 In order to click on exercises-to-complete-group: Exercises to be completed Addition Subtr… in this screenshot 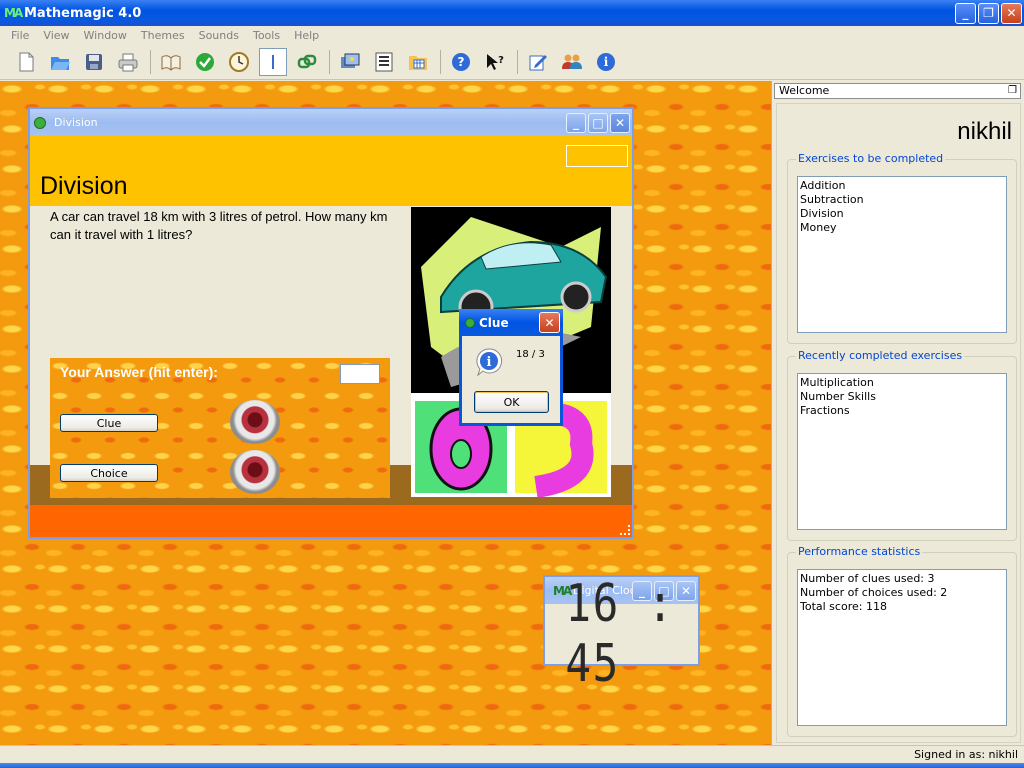, I will do `click(902, 248)`.